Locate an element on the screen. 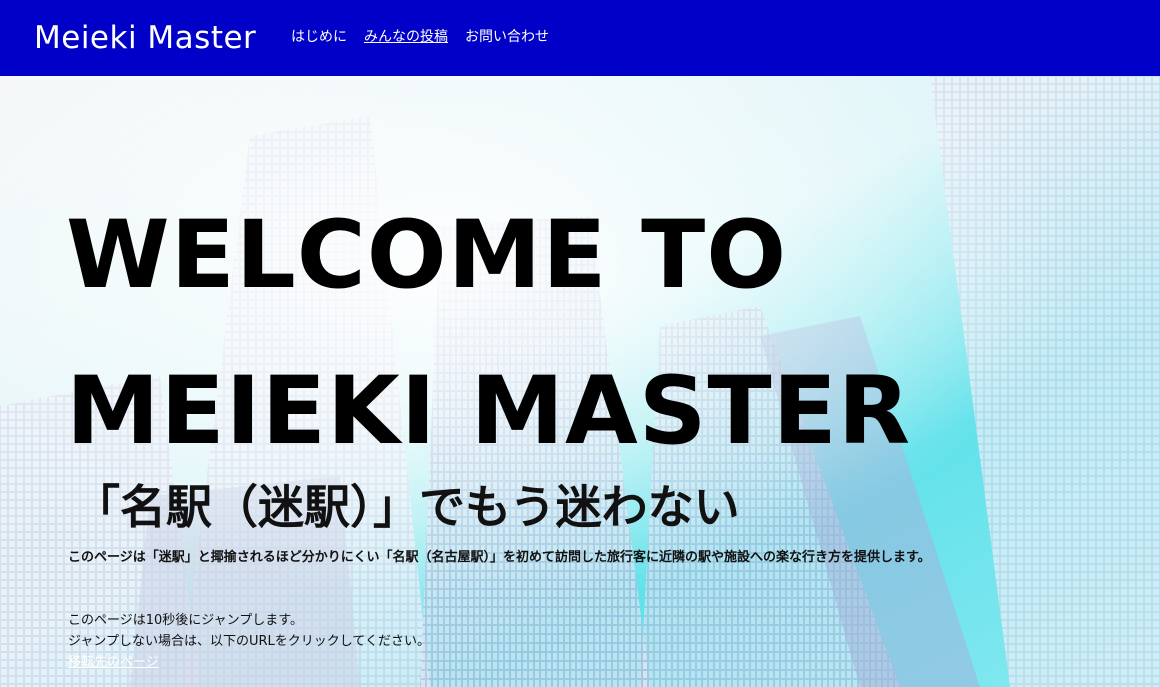  main-nav: はじめに みんなの投稿 お問い合わせ is located at coordinates (420, 37).